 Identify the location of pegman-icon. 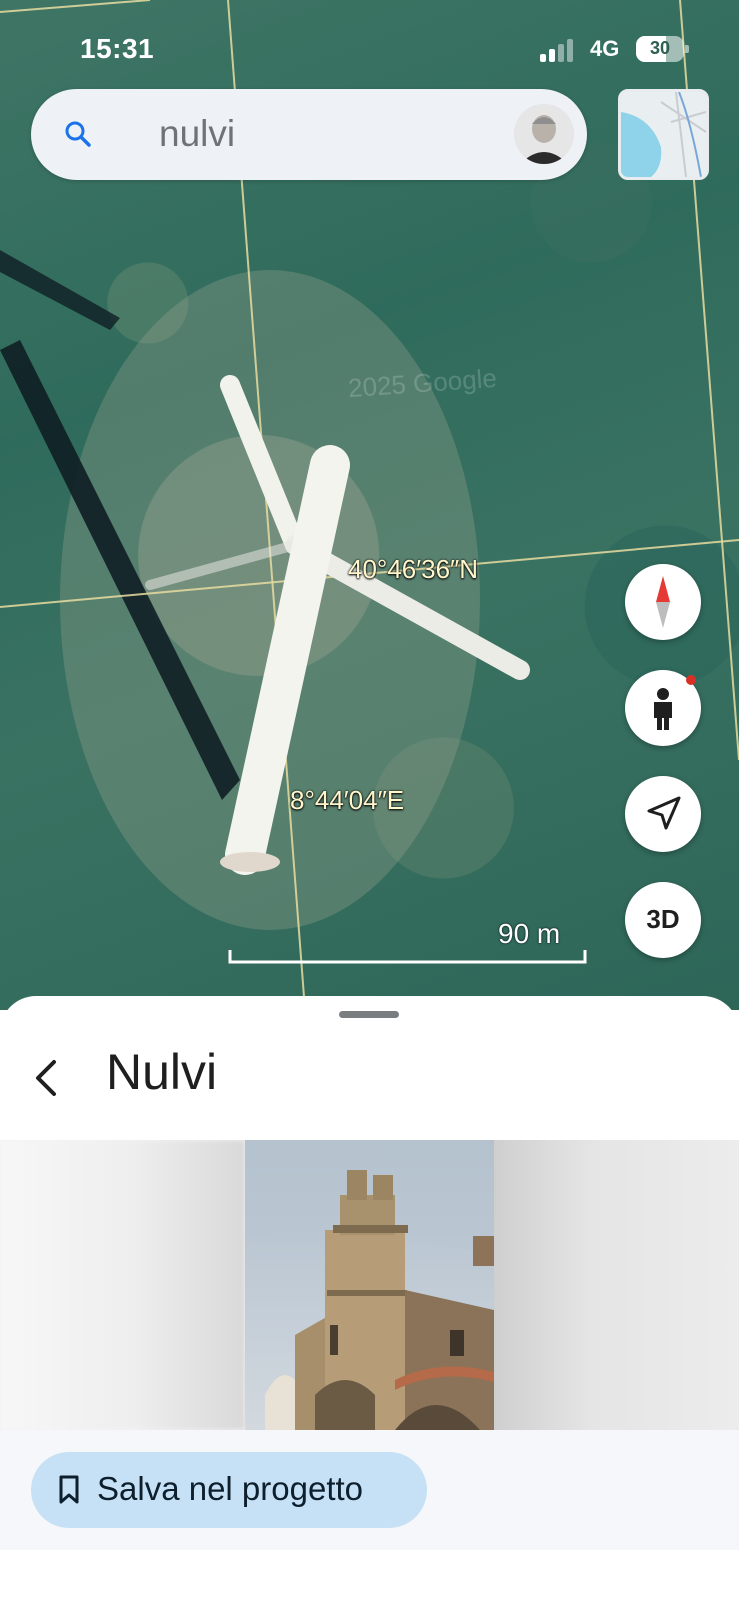
(675, 702).